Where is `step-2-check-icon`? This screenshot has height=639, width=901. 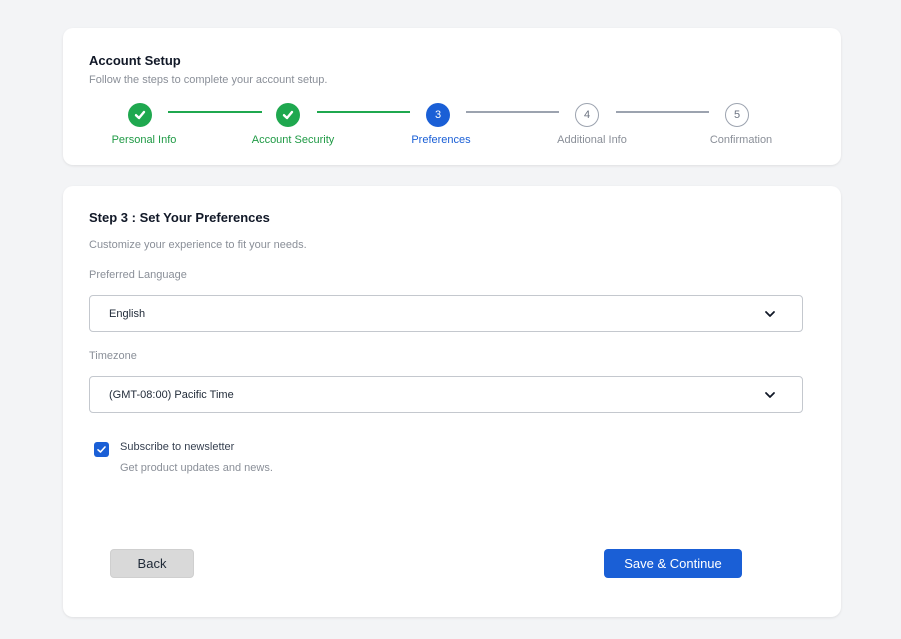 step-2-check-icon is located at coordinates (288, 115).